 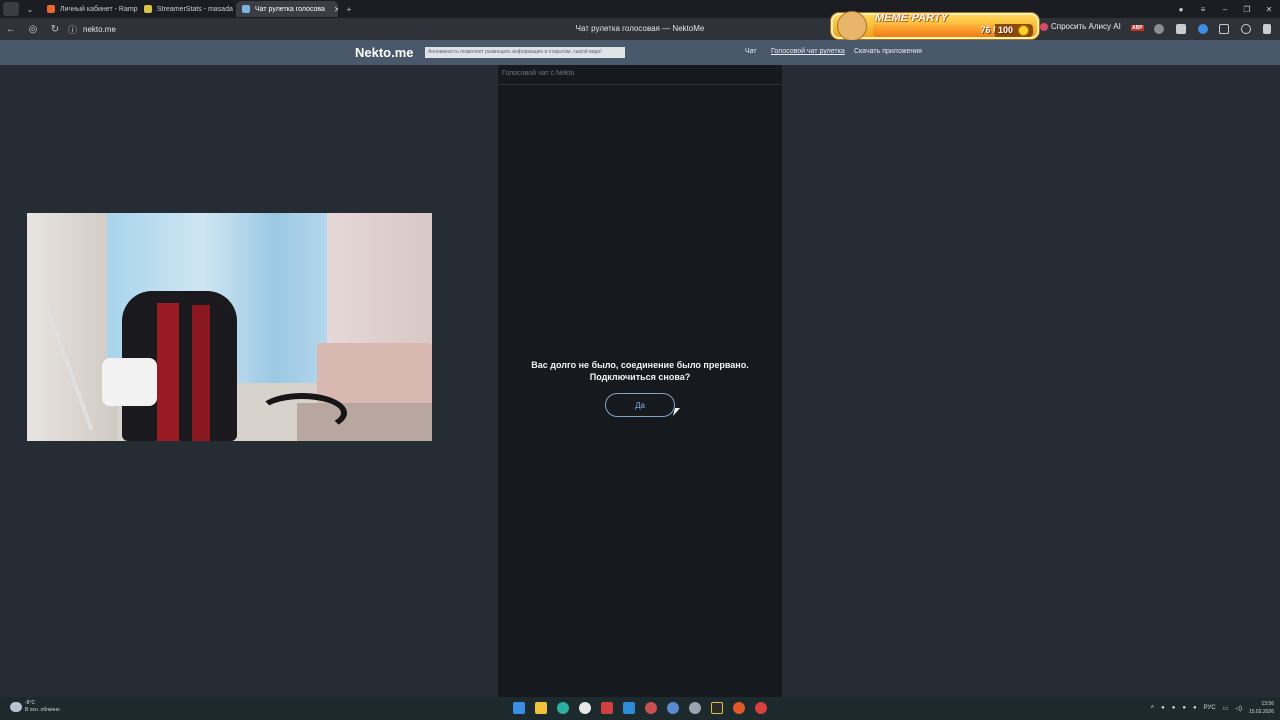 I want to click on ramp-favicon-icon, so click(x=51, y=9).